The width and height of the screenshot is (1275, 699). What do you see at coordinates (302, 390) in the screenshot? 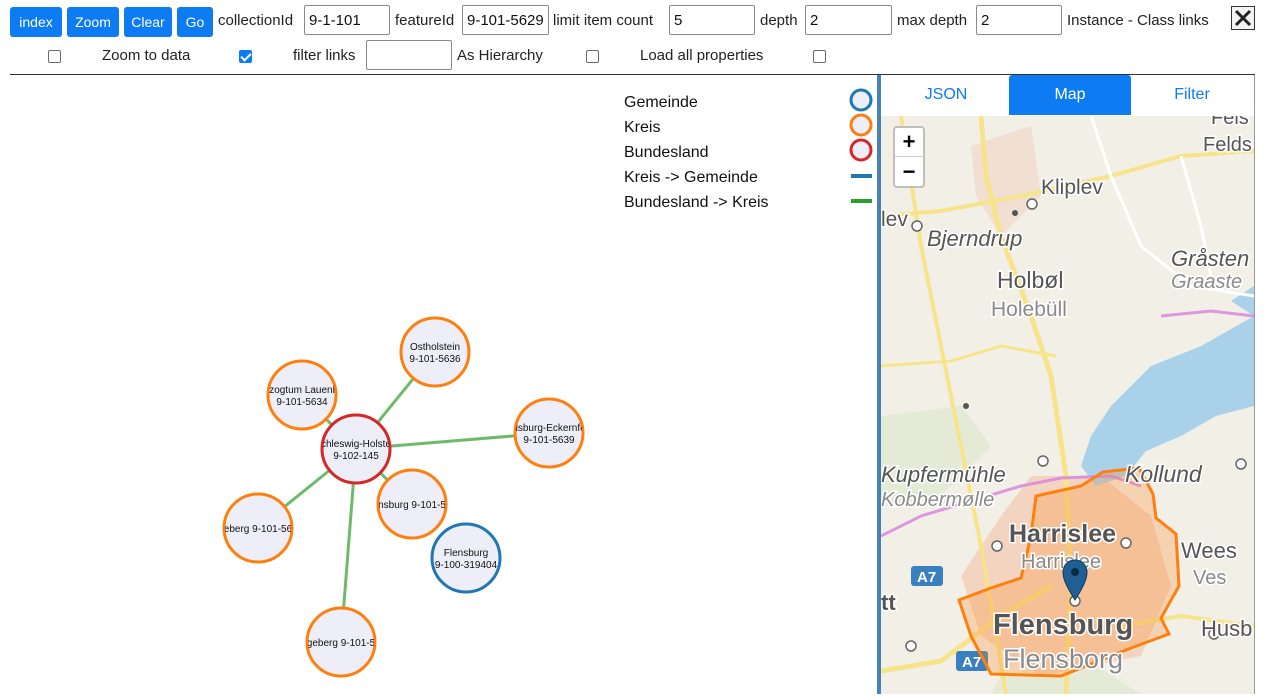
I see `graph-node-label: zogtum Lauenl` at bounding box center [302, 390].